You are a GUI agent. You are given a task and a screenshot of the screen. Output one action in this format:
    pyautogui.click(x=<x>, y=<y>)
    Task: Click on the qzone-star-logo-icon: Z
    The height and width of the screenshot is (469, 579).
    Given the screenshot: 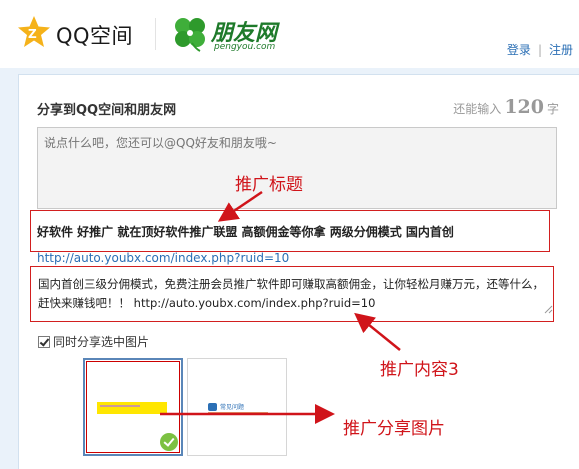 What is the action you would take?
    pyautogui.click(x=34, y=31)
    